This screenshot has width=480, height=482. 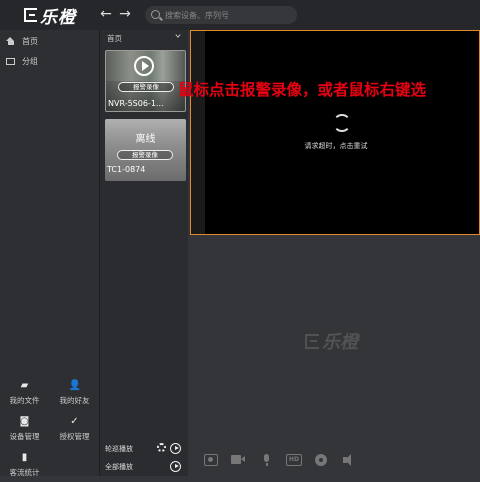 I want to click on record-video-icon, so click(x=238, y=460).